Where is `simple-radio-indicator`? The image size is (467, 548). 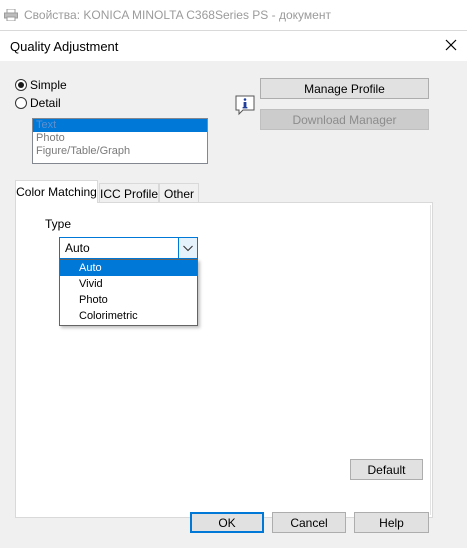 simple-radio-indicator is located at coordinates (21, 85).